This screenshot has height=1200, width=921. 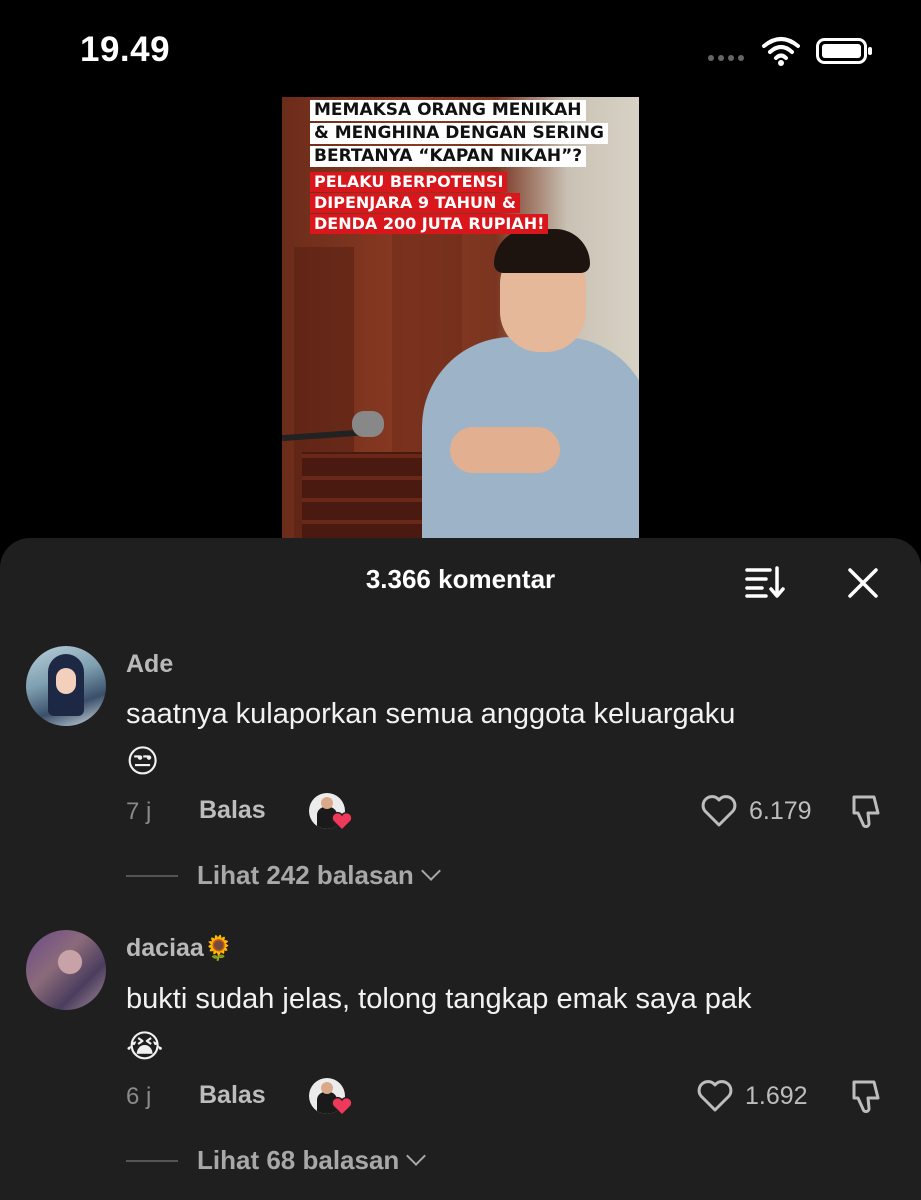 What do you see at coordinates (165, 948) in the screenshot?
I see `comment-username-text: daciaa` at bounding box center [165, 948].